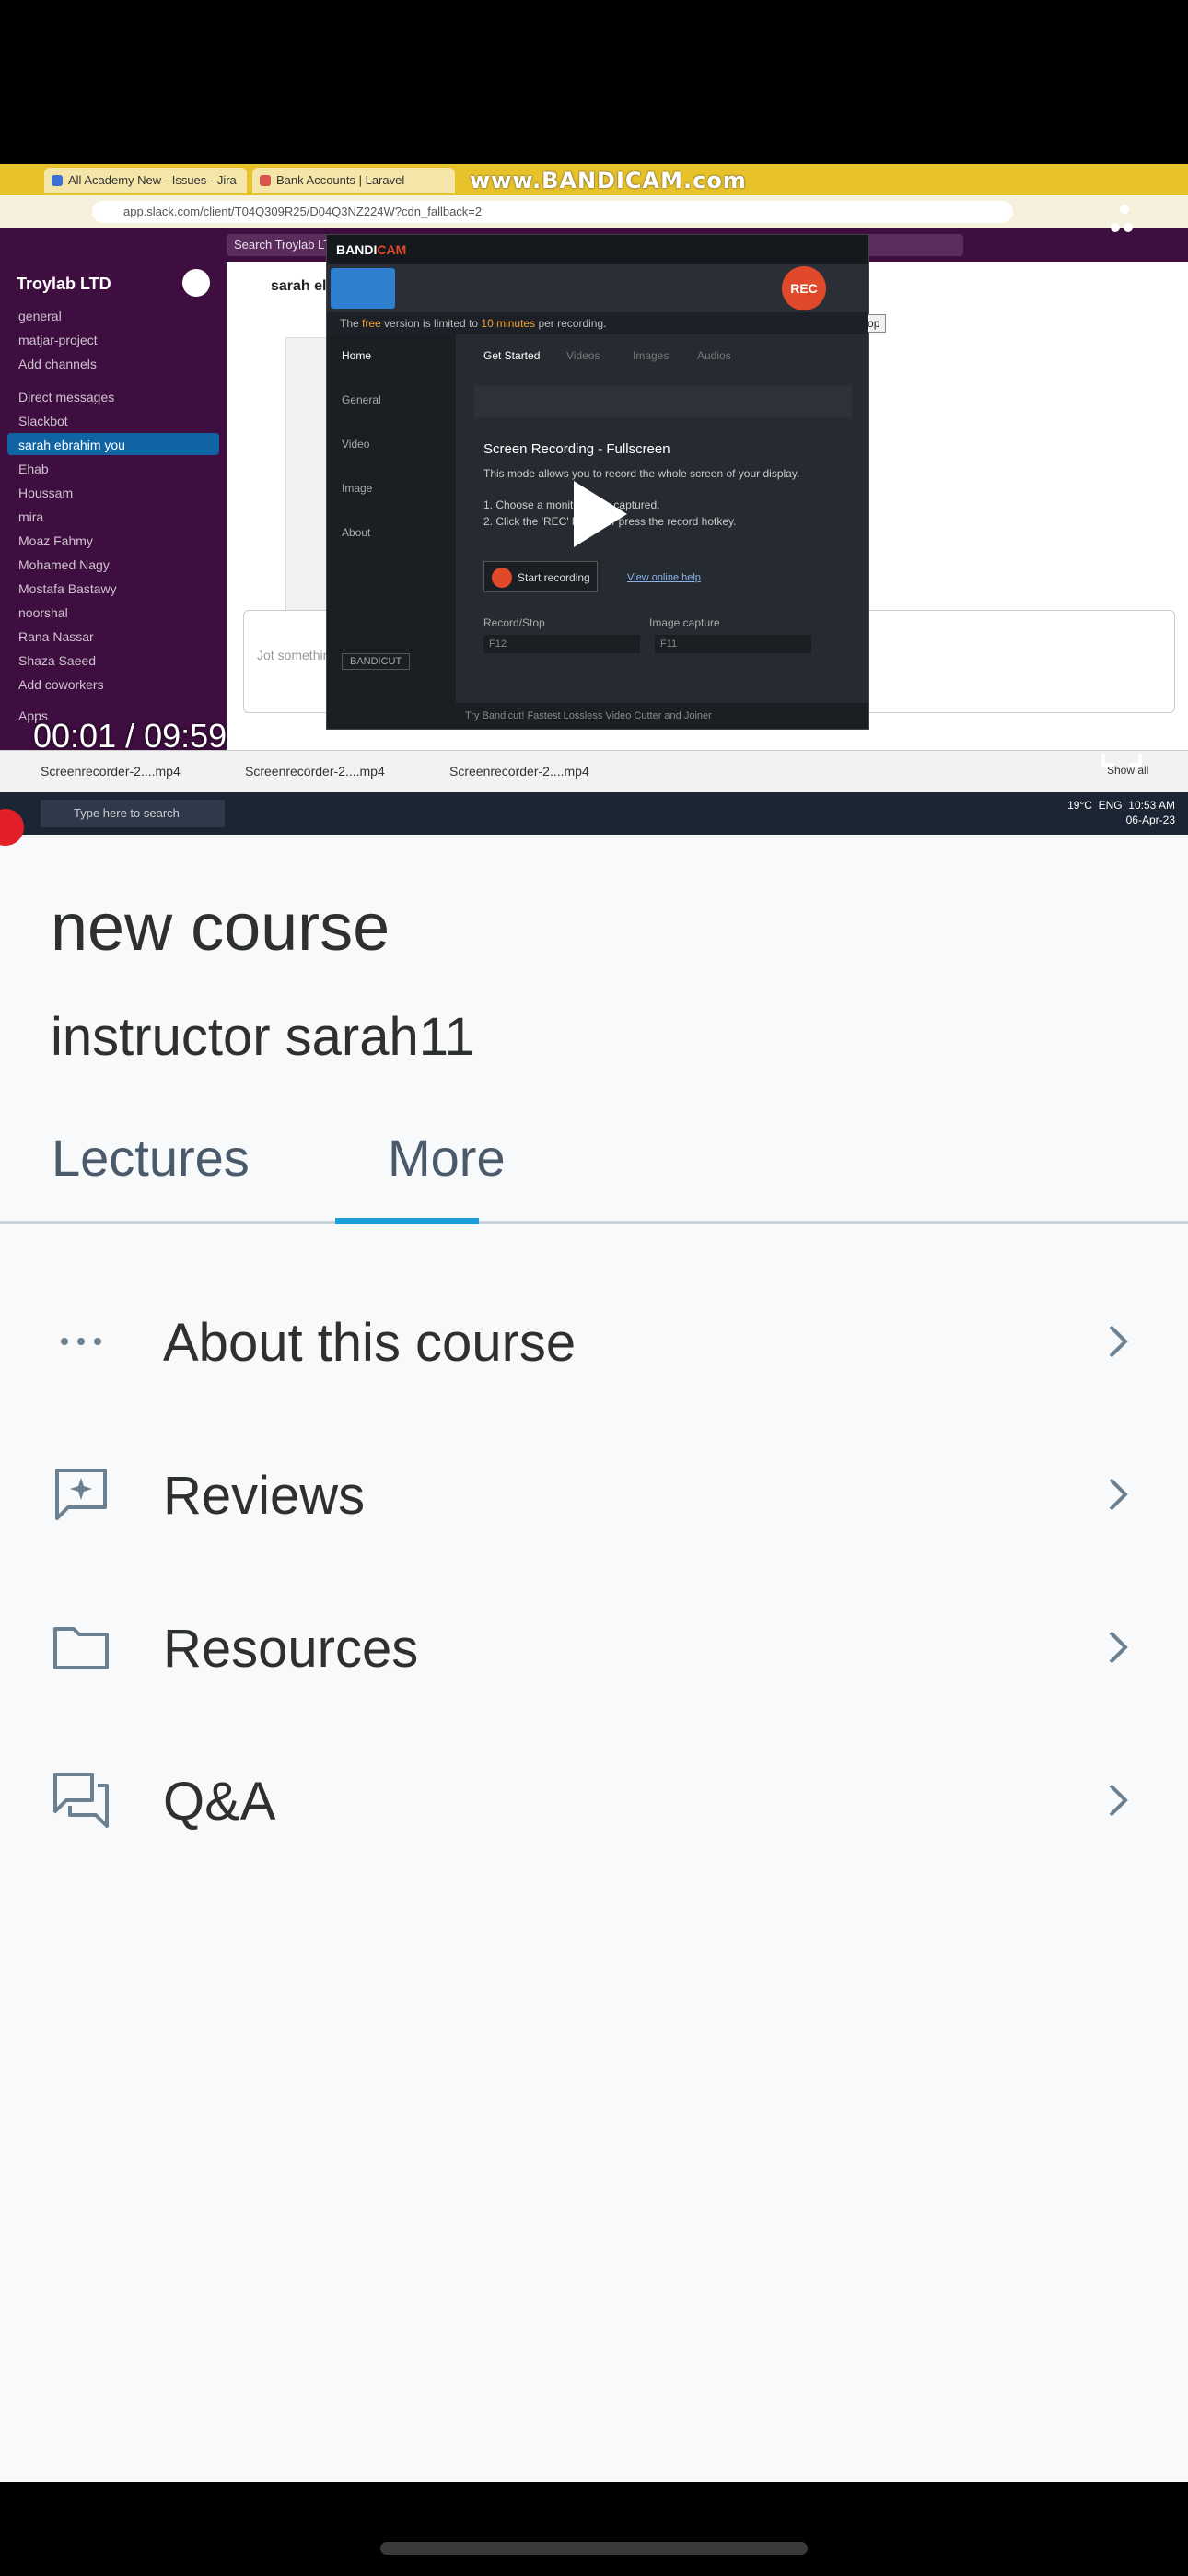  I want to click on menu-item-resources: Resources, so click(594, 1648).